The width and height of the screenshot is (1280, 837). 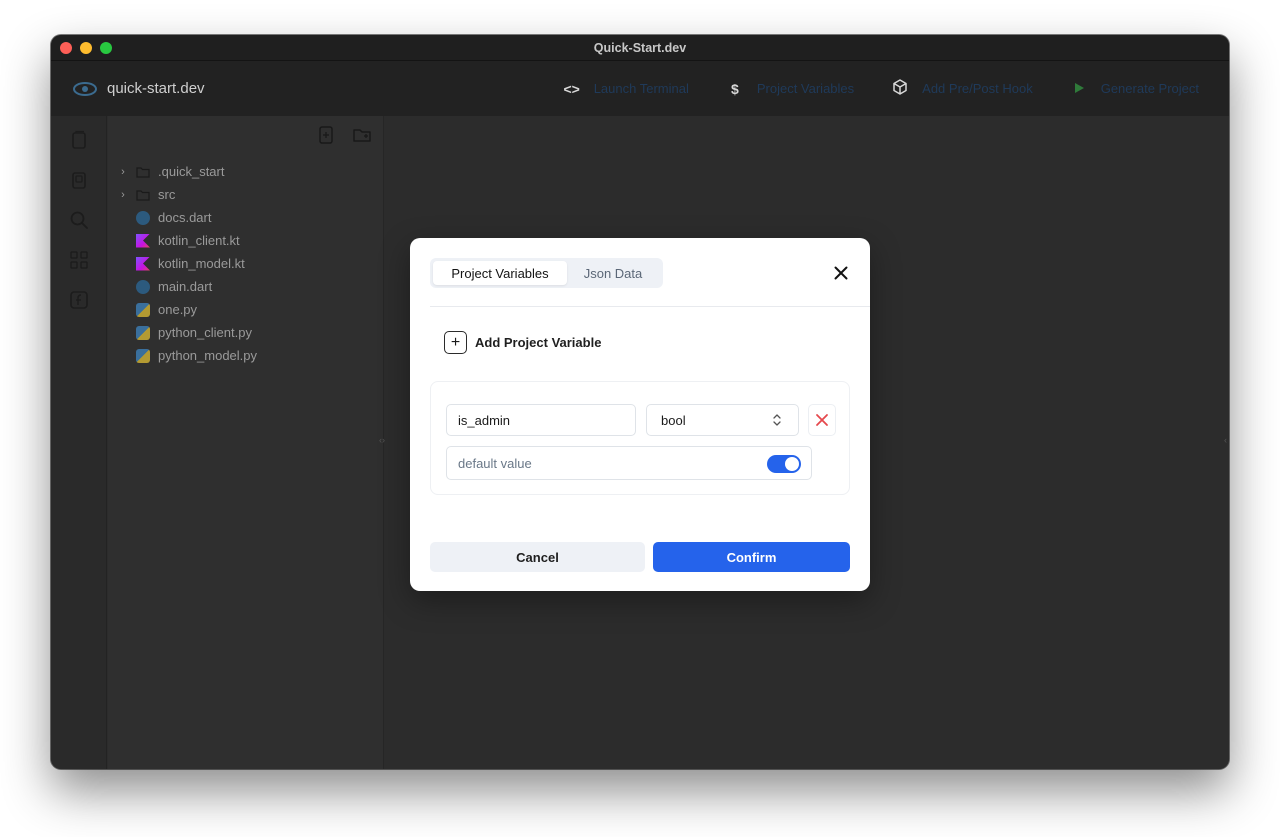 I want to click on tree-item-python-client: python_client.py, so click(x=186, y=332).